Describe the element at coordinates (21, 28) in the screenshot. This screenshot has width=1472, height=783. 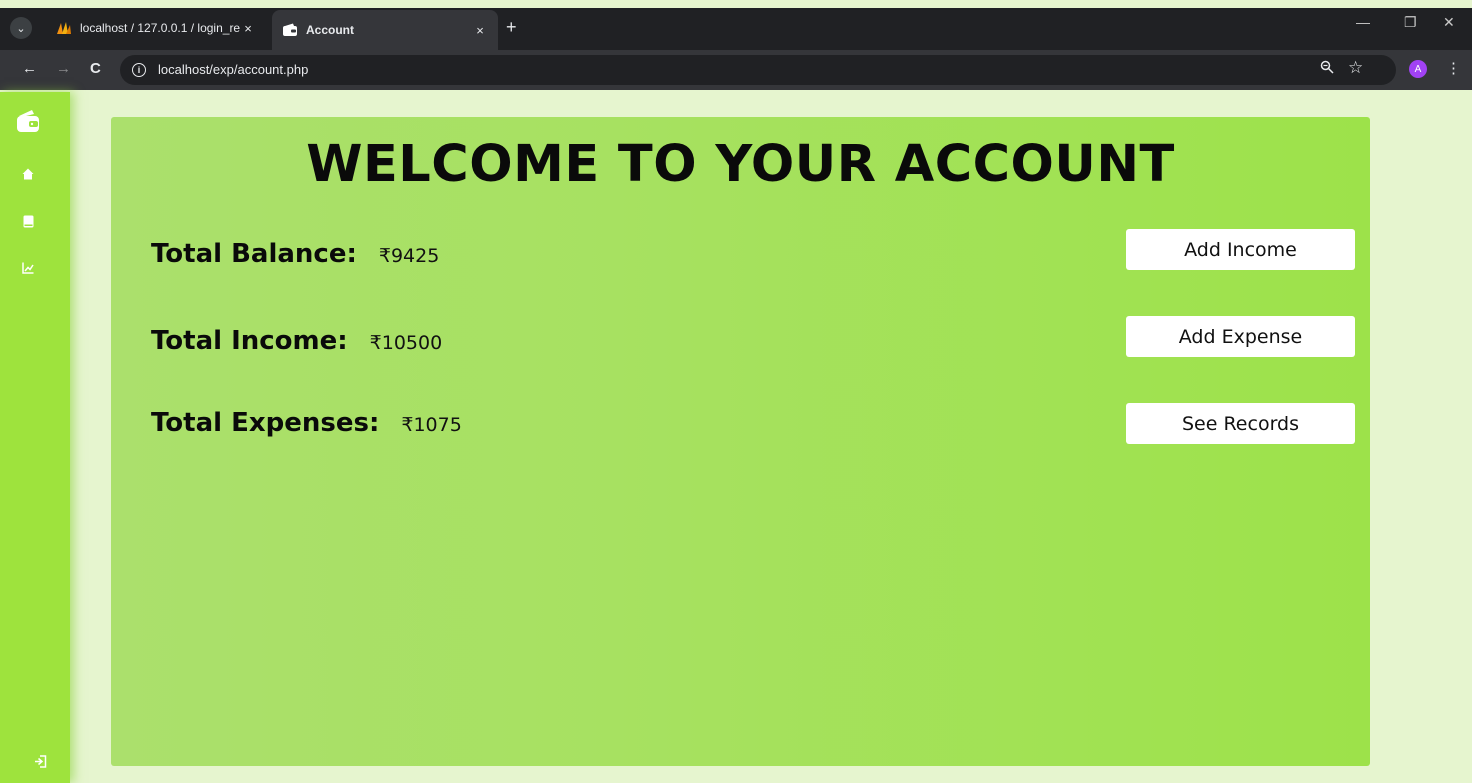
I see `tab-search-button: ⌄` at that location.